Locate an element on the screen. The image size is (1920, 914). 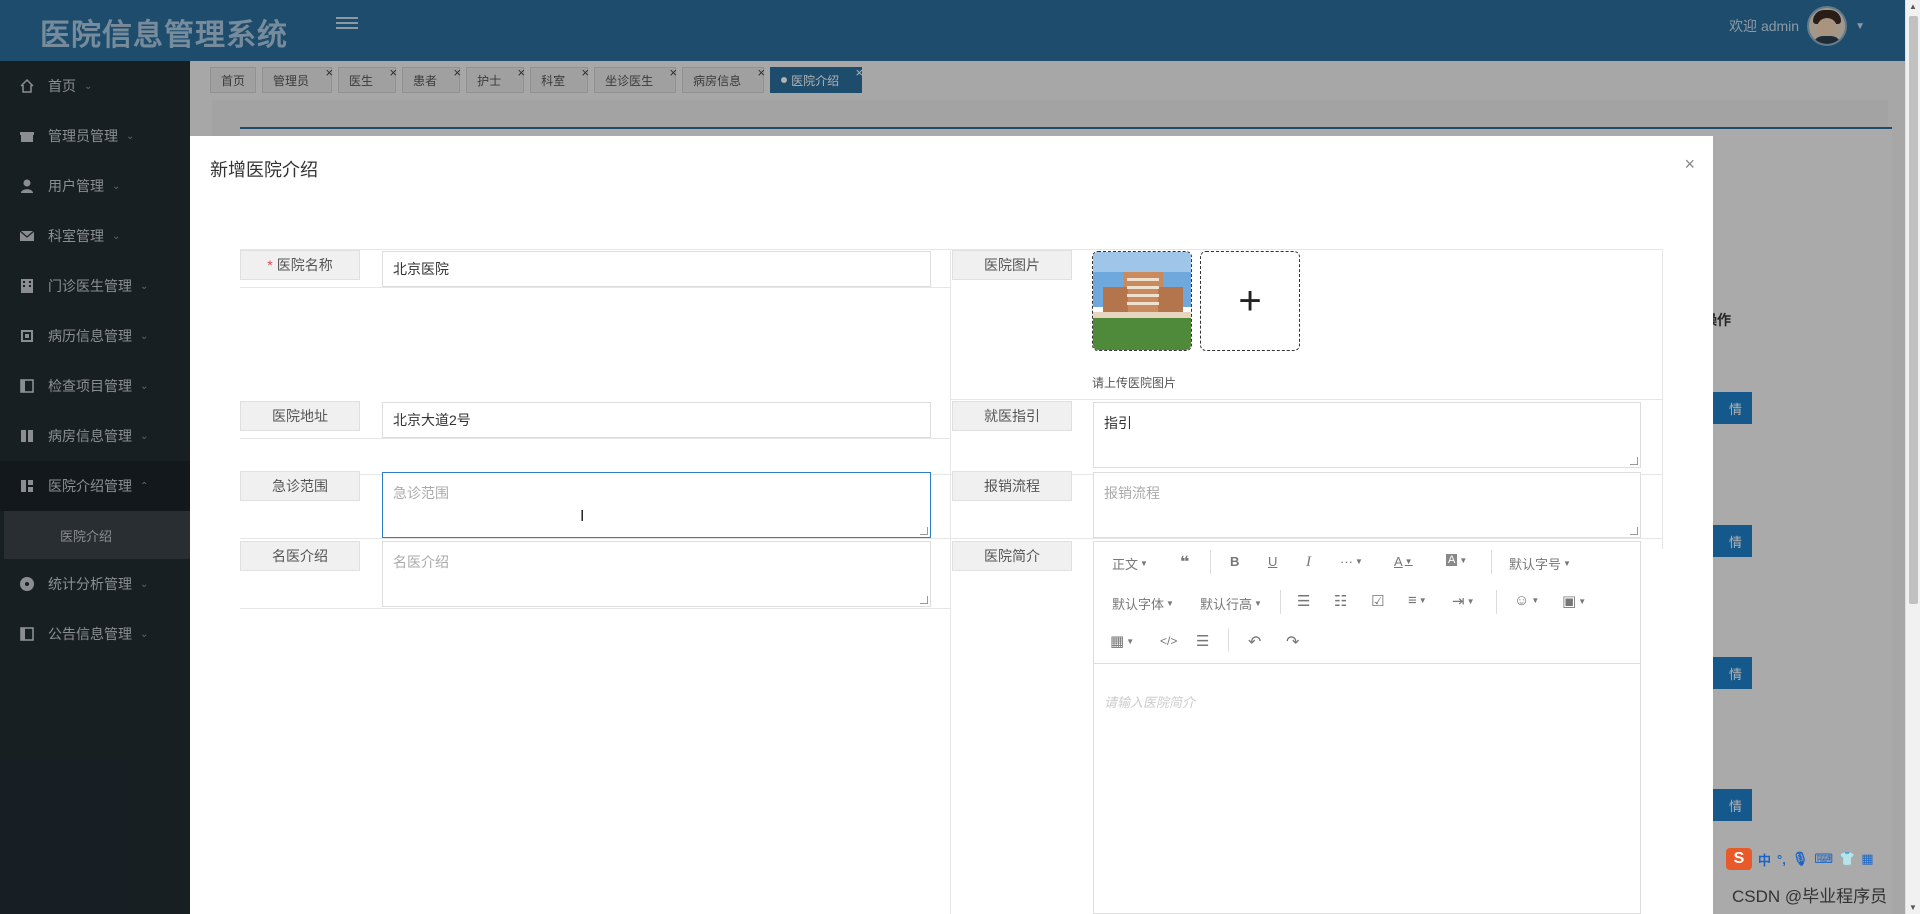
paragraph-select: 正文 ▼ is located at coordinates (1130, 563).